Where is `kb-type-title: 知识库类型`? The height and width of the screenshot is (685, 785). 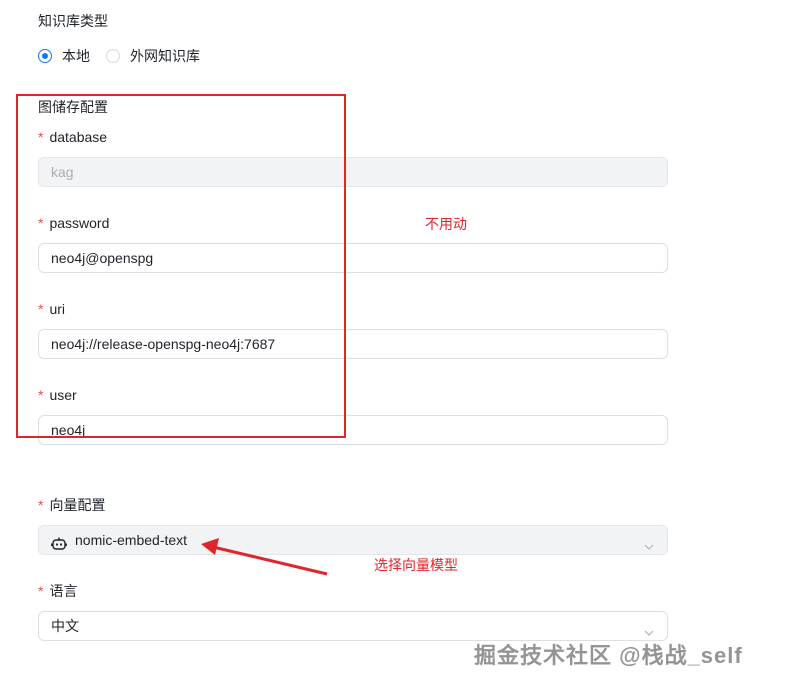
kb-type-title: 知识库类型 is located at coordinates (73, 21).